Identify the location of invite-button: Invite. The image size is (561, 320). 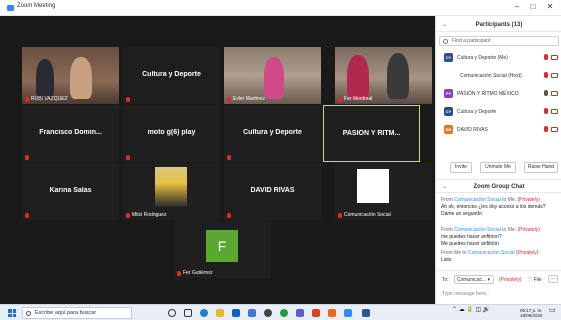
(461, 167).